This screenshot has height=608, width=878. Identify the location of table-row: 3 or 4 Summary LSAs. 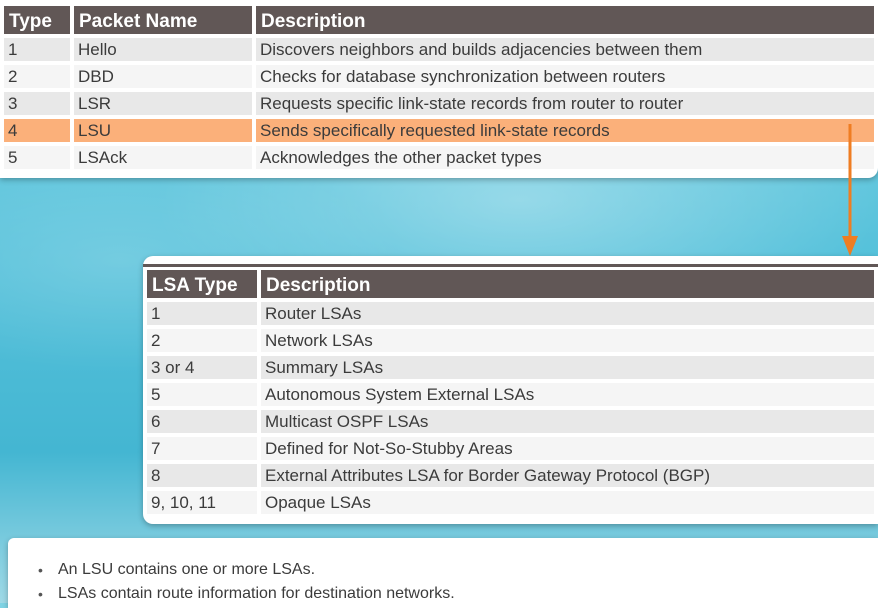
(510, 367).